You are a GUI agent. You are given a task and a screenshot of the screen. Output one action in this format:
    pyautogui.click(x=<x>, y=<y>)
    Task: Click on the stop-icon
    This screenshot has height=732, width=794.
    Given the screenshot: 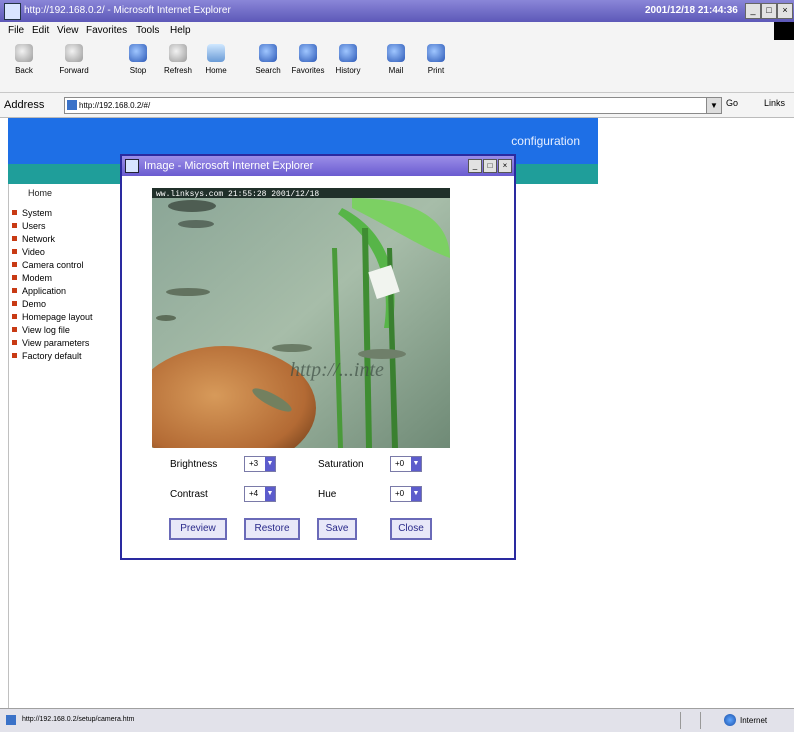 What is the action you would take?
    pyautogui.click(x=138, y=53)
    